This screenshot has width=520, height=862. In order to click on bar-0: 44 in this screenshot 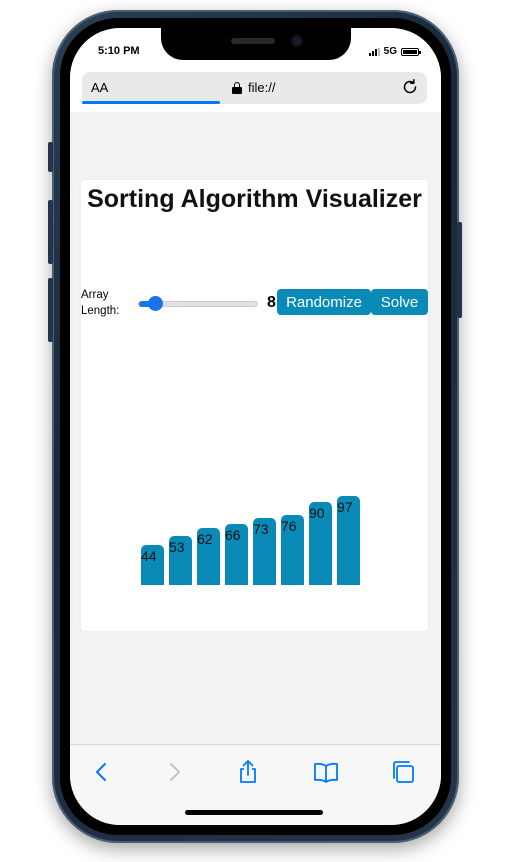, I will do `click(152, 564)`.